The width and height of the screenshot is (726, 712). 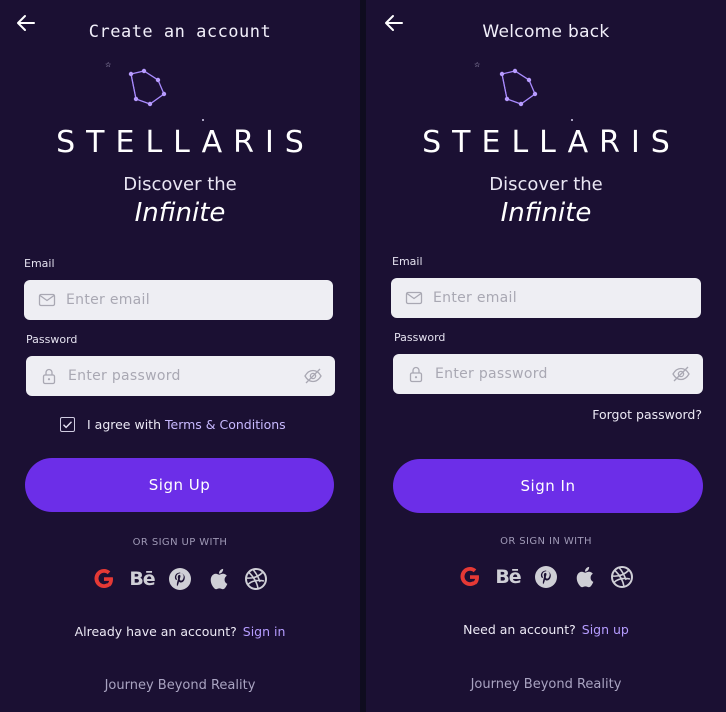 I want to click on or-divider-text: OR SIGN UP WITH, so click(x=180, y=542).